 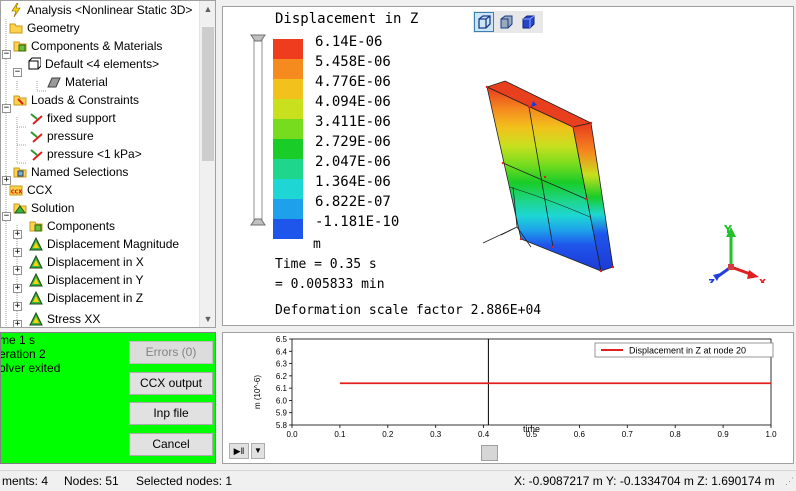 I want to click on tree-scrollbar: ▲ ▼, so click(x=207, y=164).